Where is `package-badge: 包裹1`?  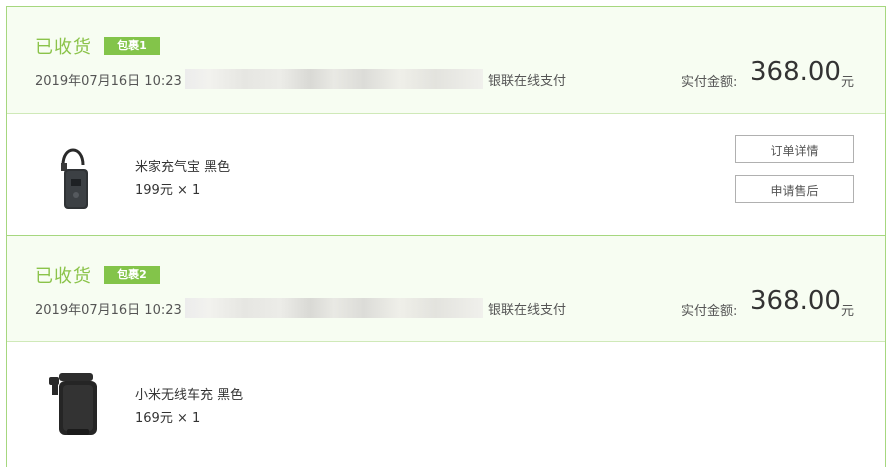 package-badge: 包裹1 is located at coordinates (132, 46).